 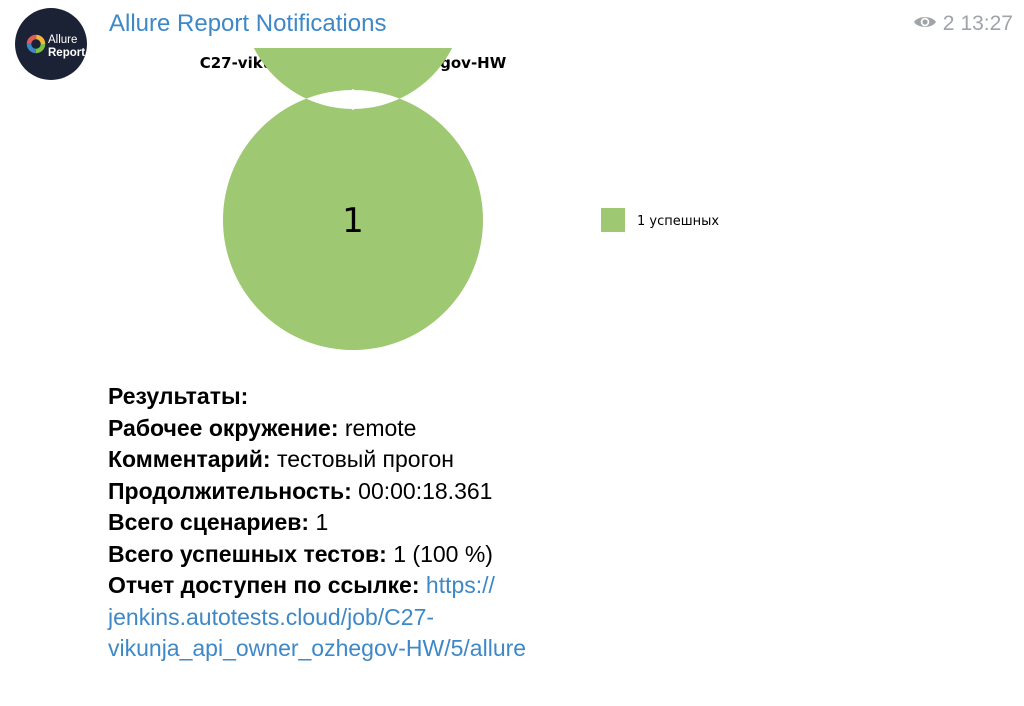 I want to click on message-meta: 2 13:27, so click(x=963, y=24).